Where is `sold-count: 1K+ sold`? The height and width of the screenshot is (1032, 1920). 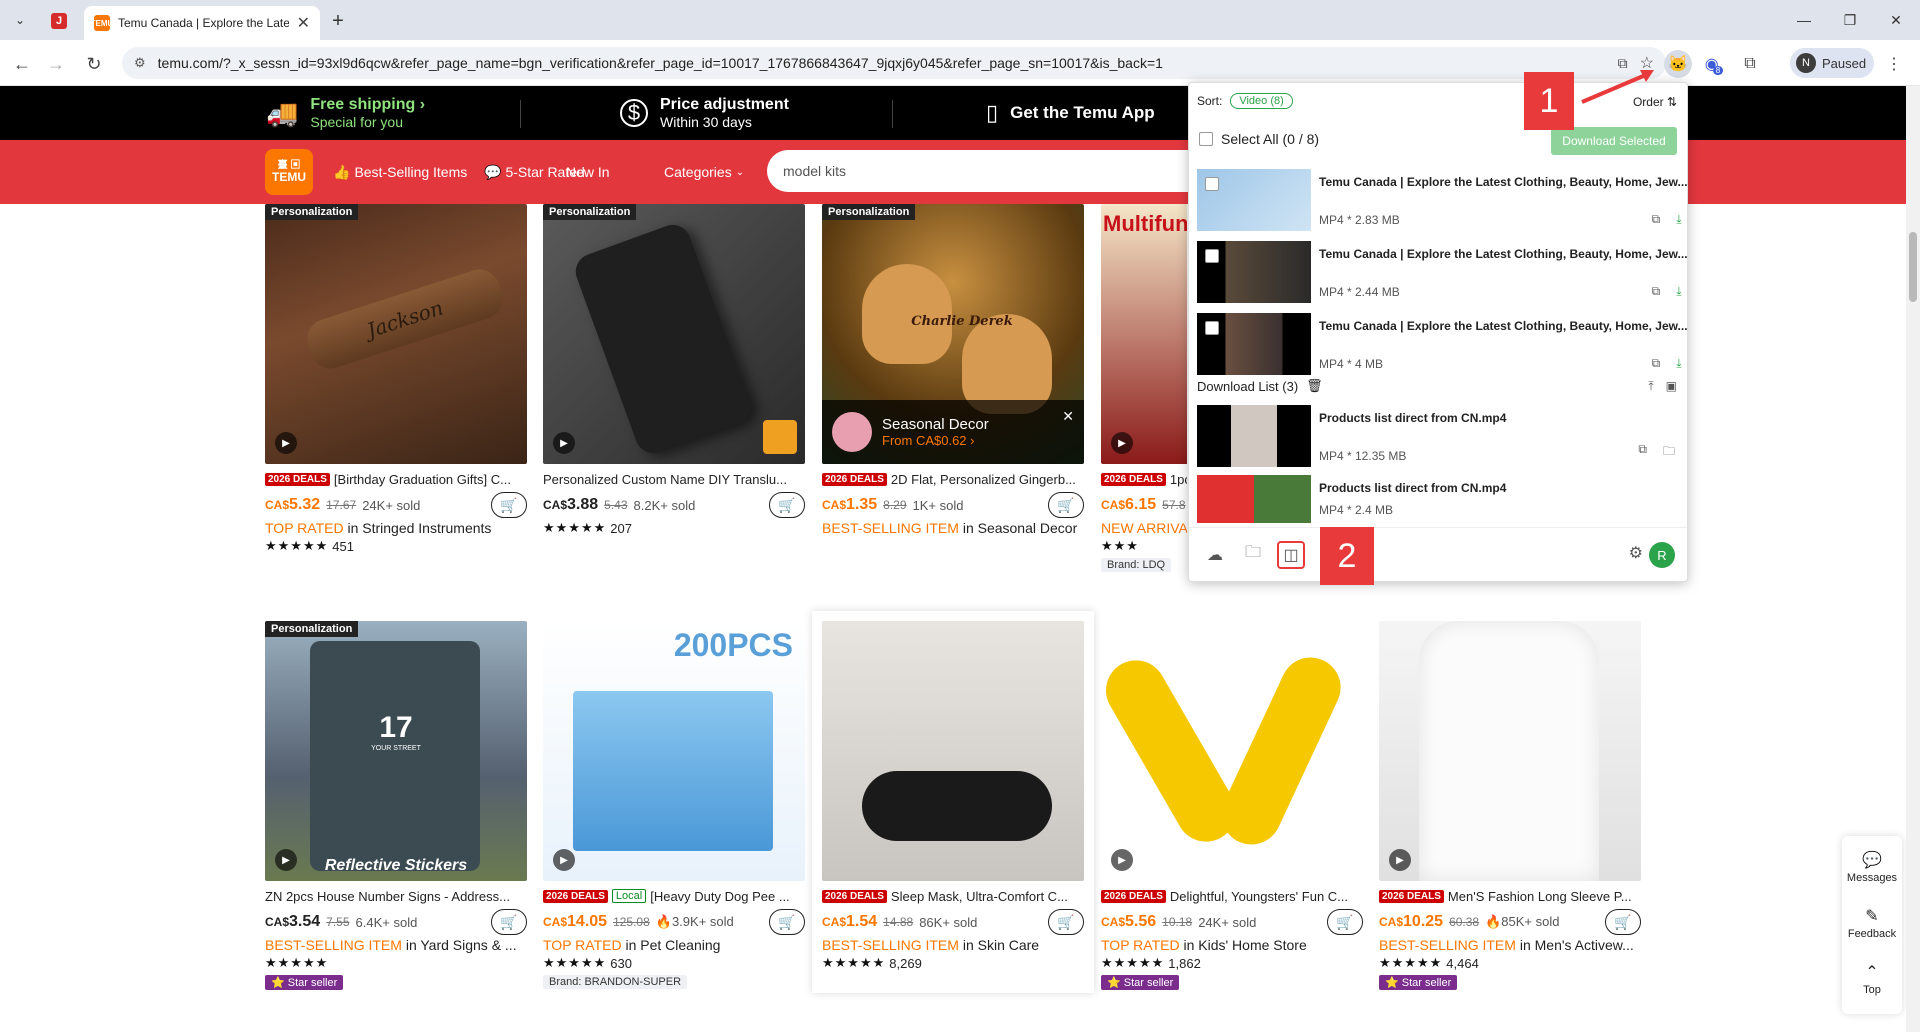 sold-count: 1K+ sold is located at coordinates (938, 505).